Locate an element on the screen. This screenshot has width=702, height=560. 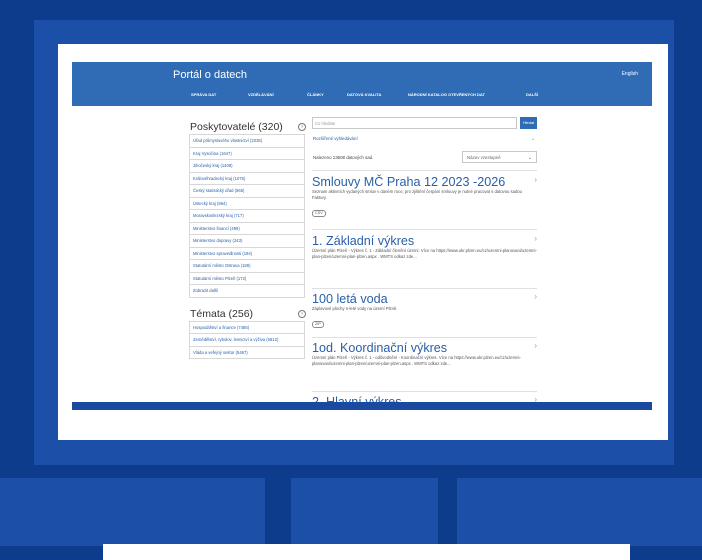
screen-bottom-bar is located at coordinates (362, 406).